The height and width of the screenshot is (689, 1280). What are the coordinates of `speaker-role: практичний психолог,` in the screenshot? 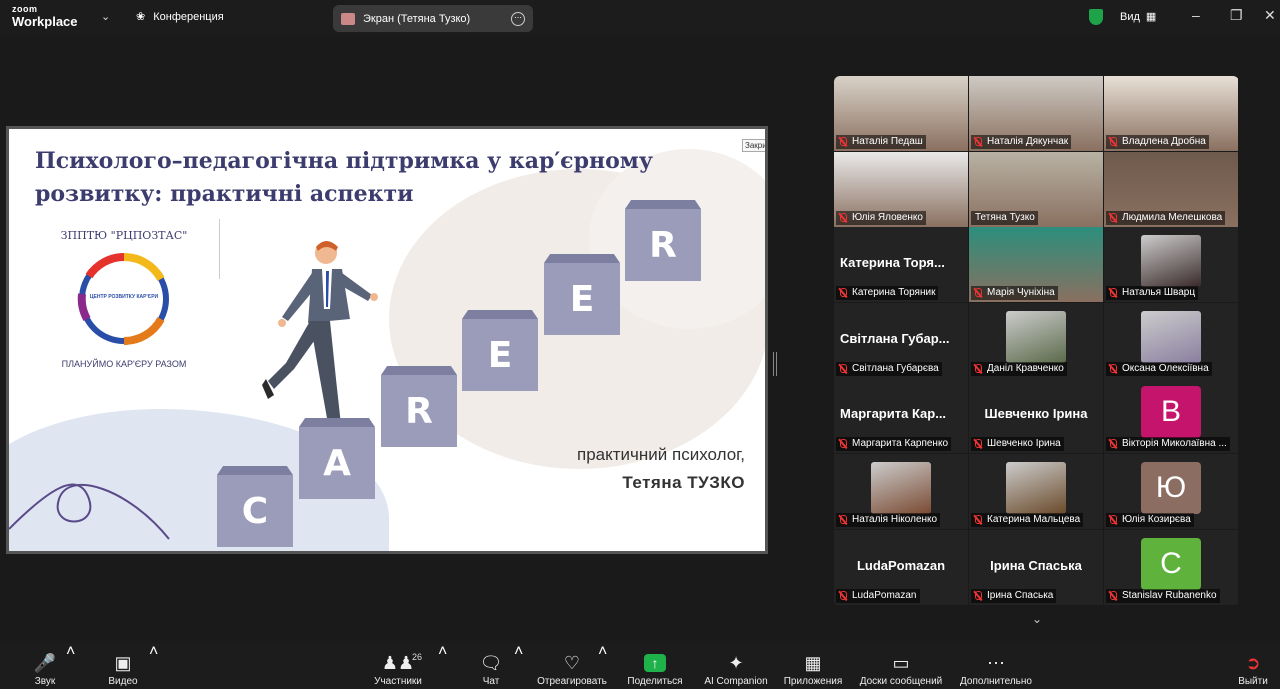 It's located at (661, 454).